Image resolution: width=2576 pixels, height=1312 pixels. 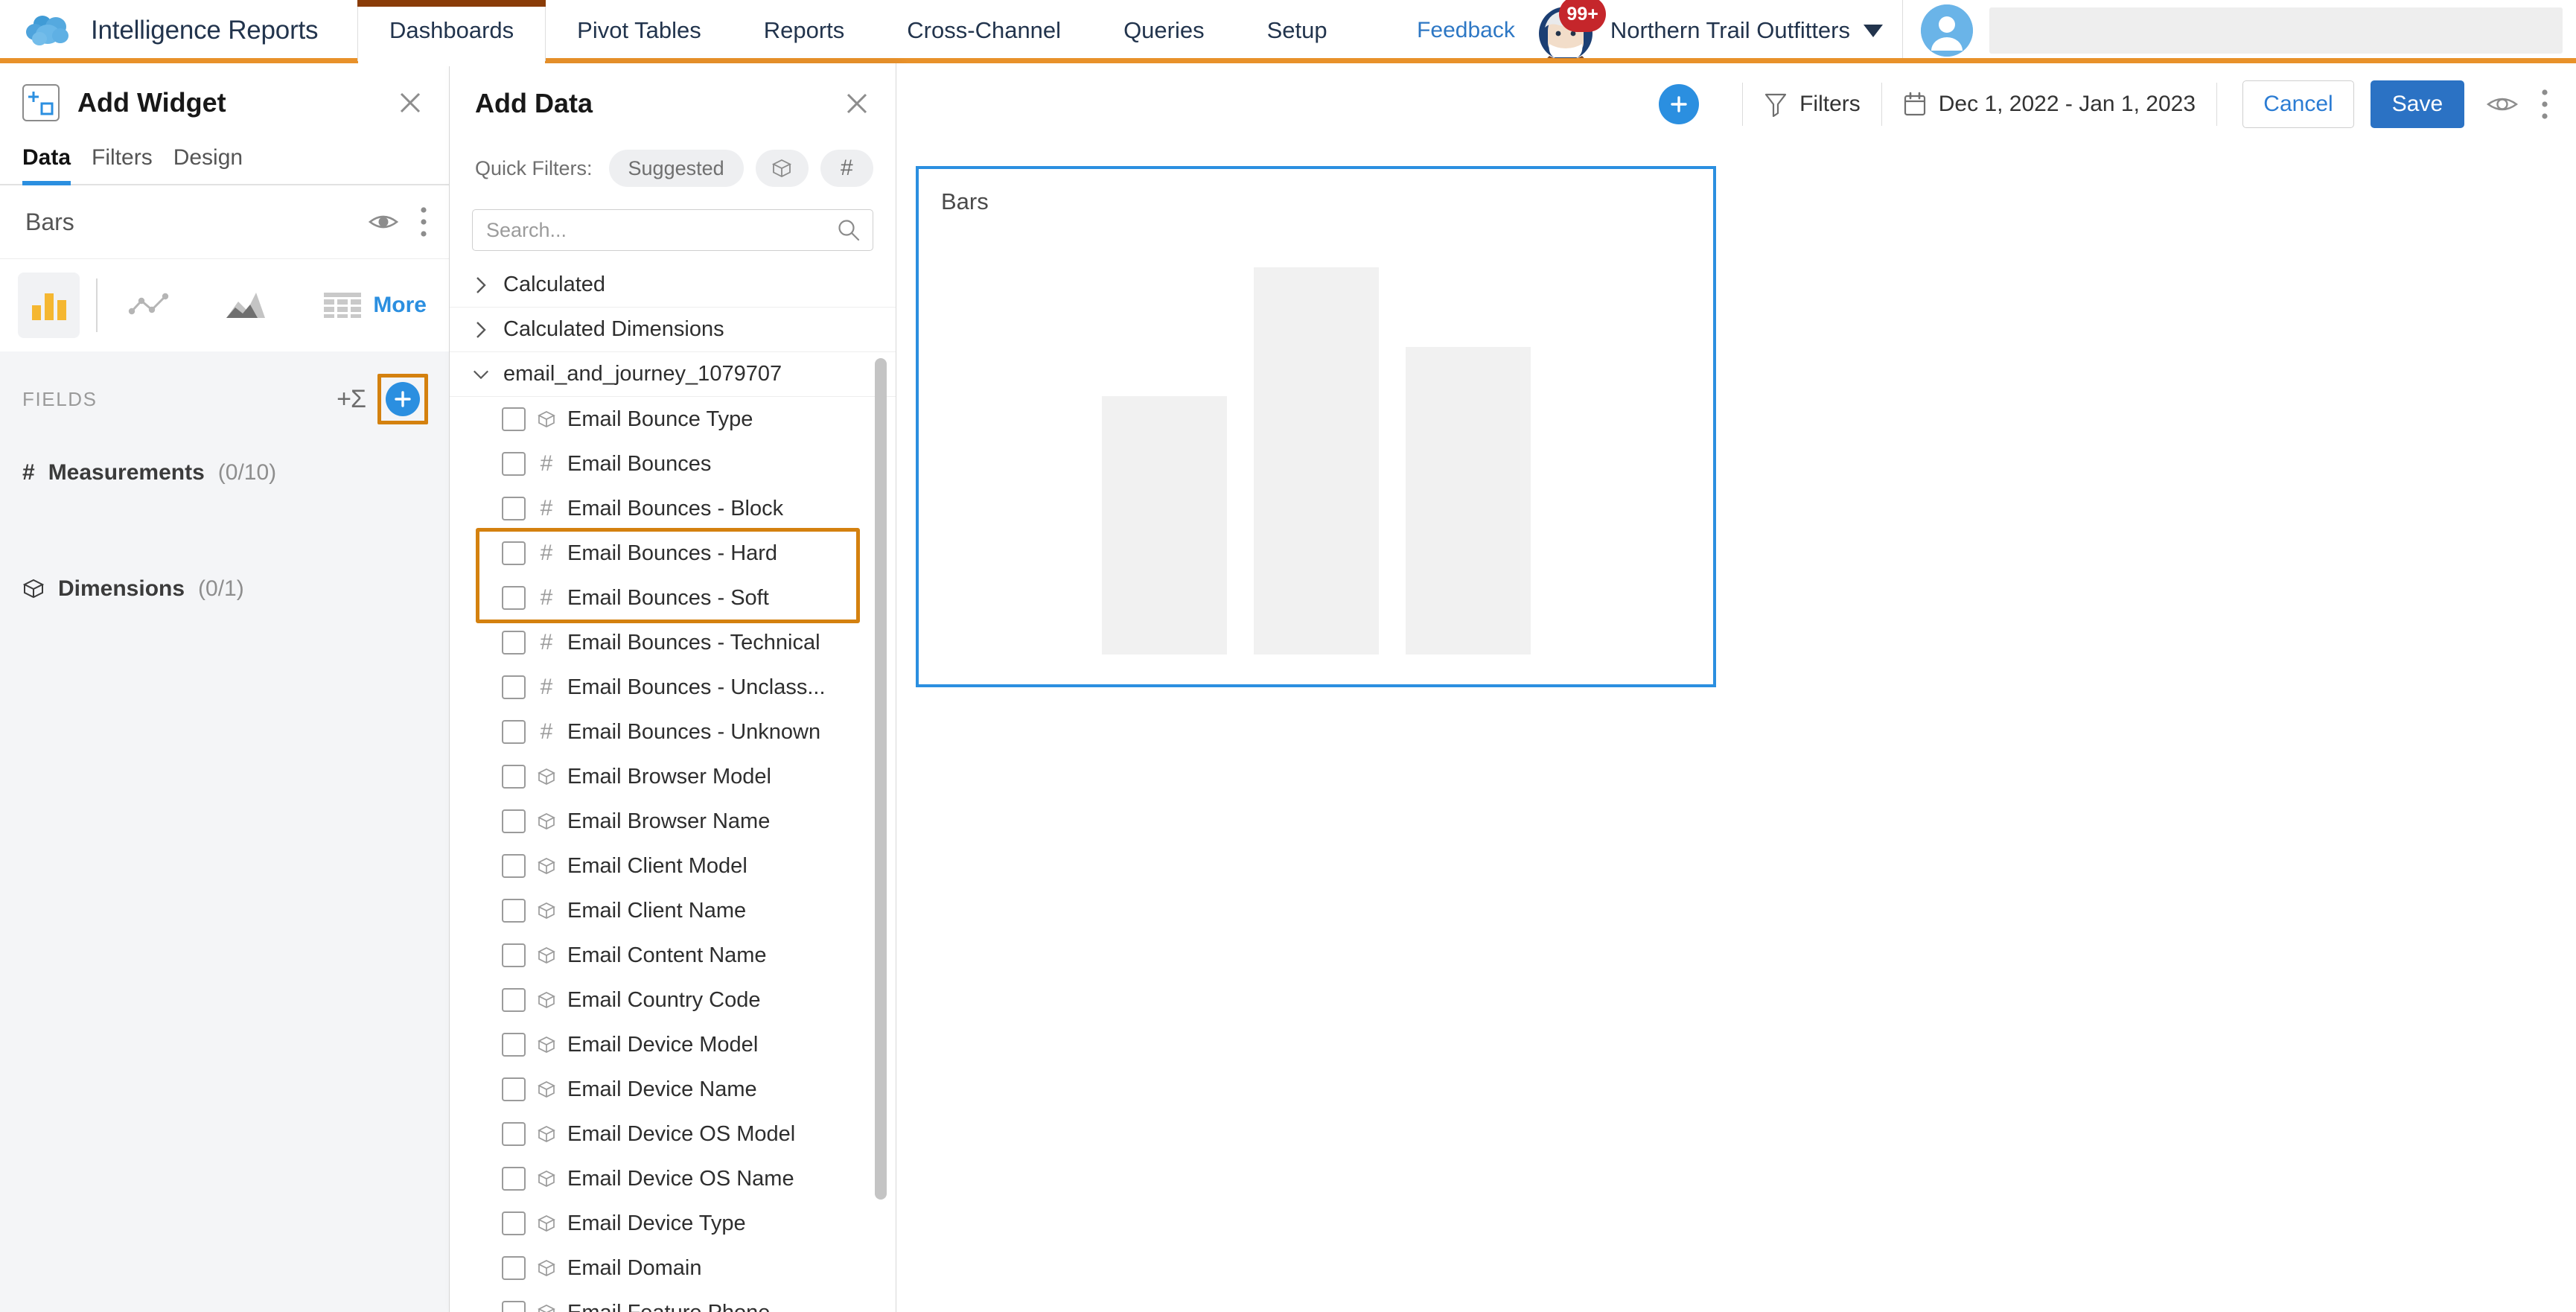 I want to click on quick-filter-measures: #, so click(x=846, y=168).